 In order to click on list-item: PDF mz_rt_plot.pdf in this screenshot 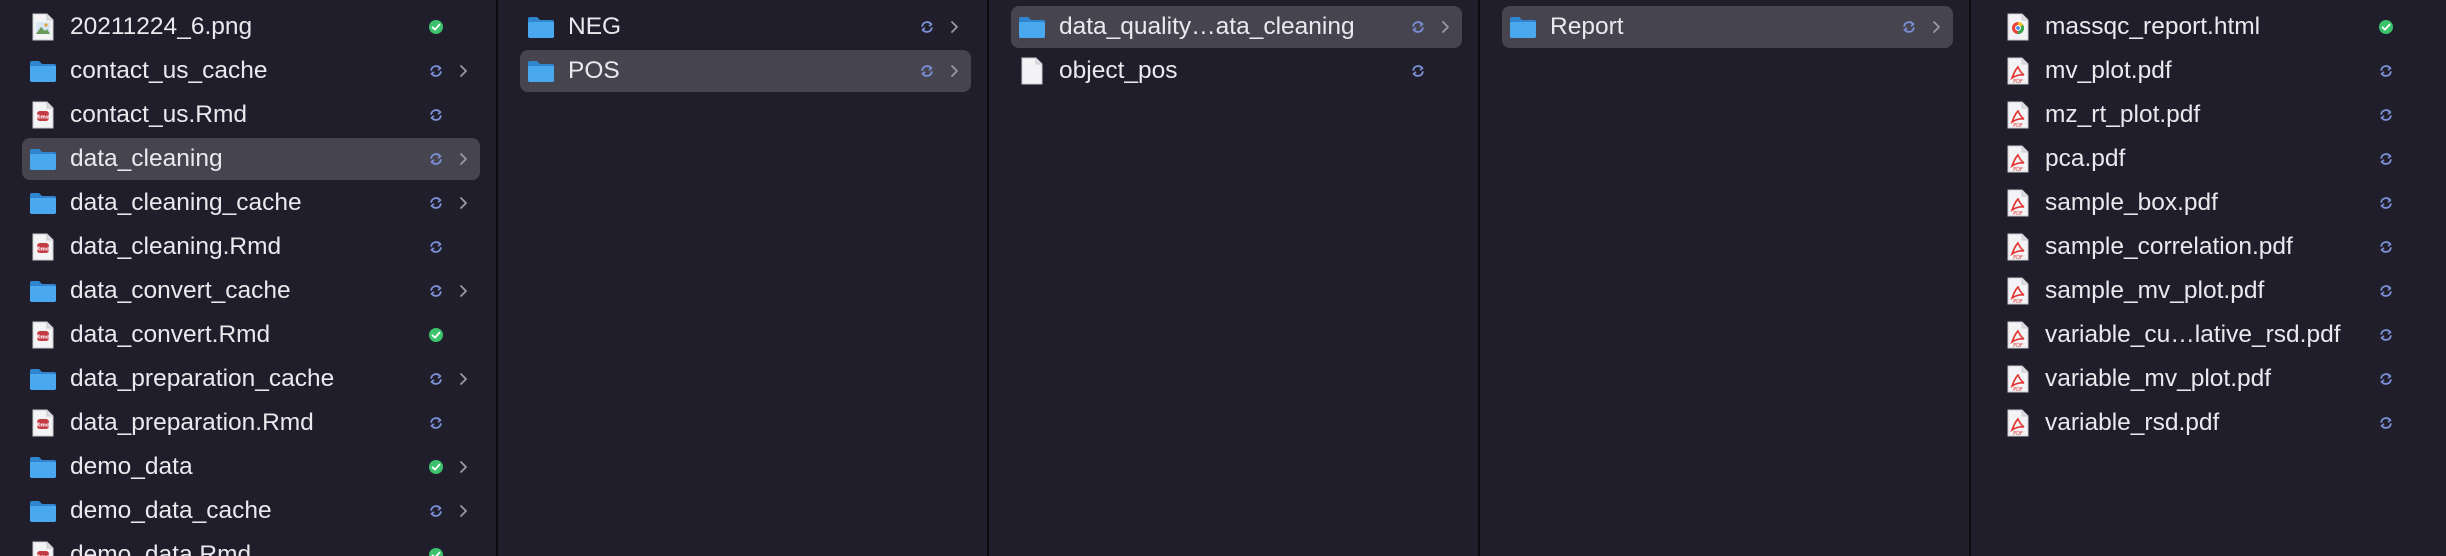, I will do `click(2213, 115)`.